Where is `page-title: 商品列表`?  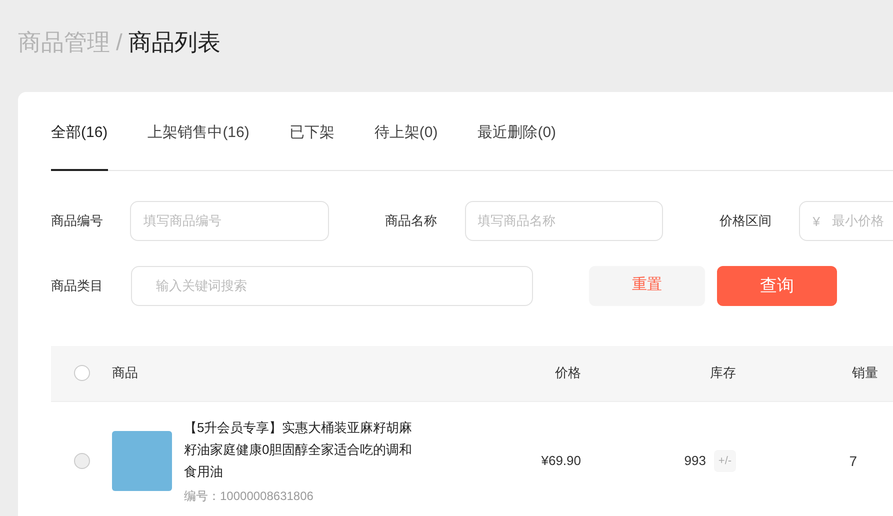
page-title: 商品列表 is located at coordinates (174, 42).